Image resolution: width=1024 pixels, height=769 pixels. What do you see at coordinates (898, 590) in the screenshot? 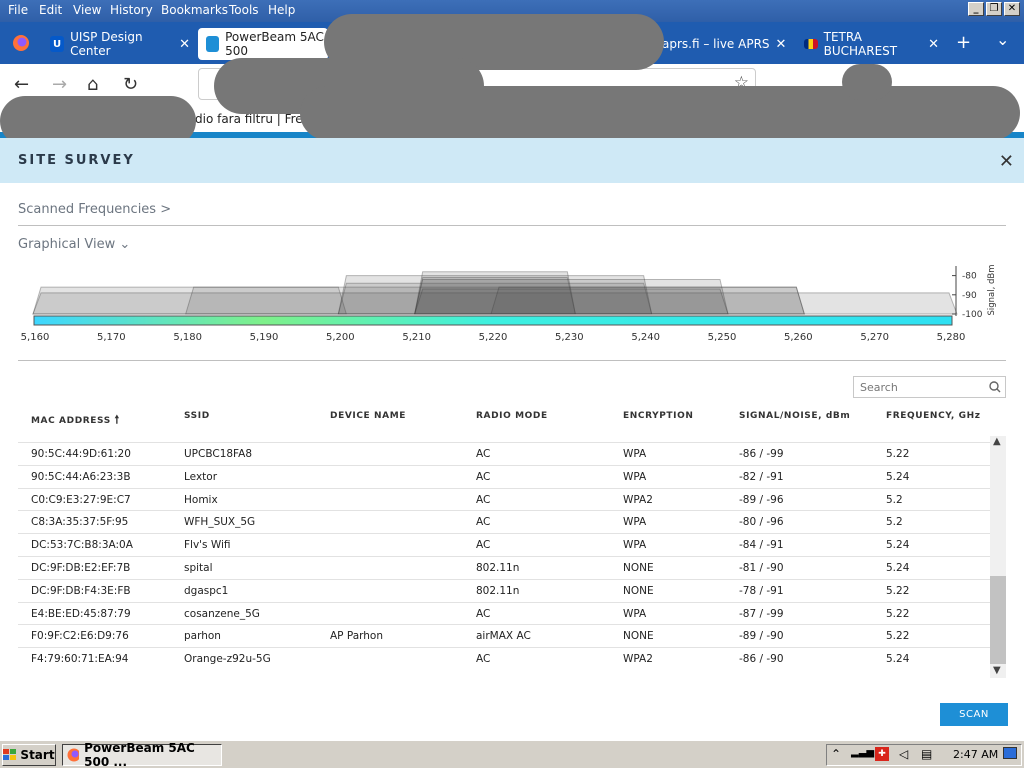
I see `frequency-cell: 5.22` at bounding box center [898, 590].